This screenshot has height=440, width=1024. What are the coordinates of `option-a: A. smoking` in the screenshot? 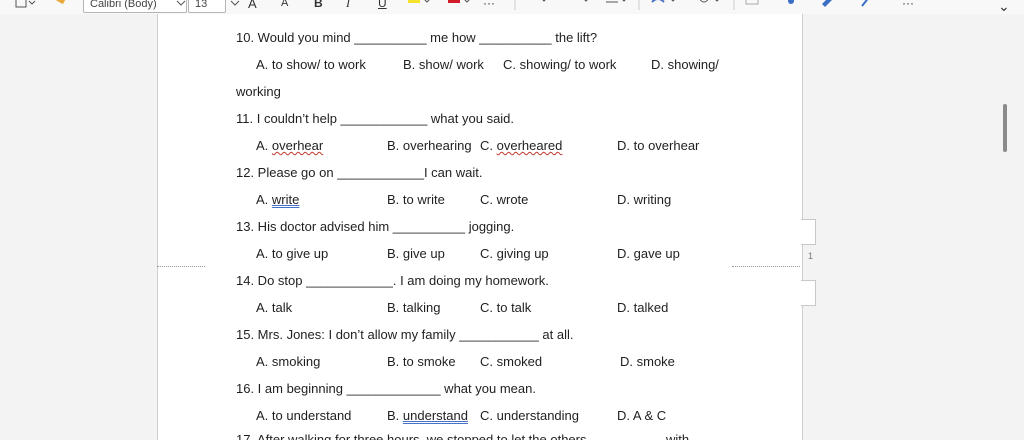 It's located at (288, 361).